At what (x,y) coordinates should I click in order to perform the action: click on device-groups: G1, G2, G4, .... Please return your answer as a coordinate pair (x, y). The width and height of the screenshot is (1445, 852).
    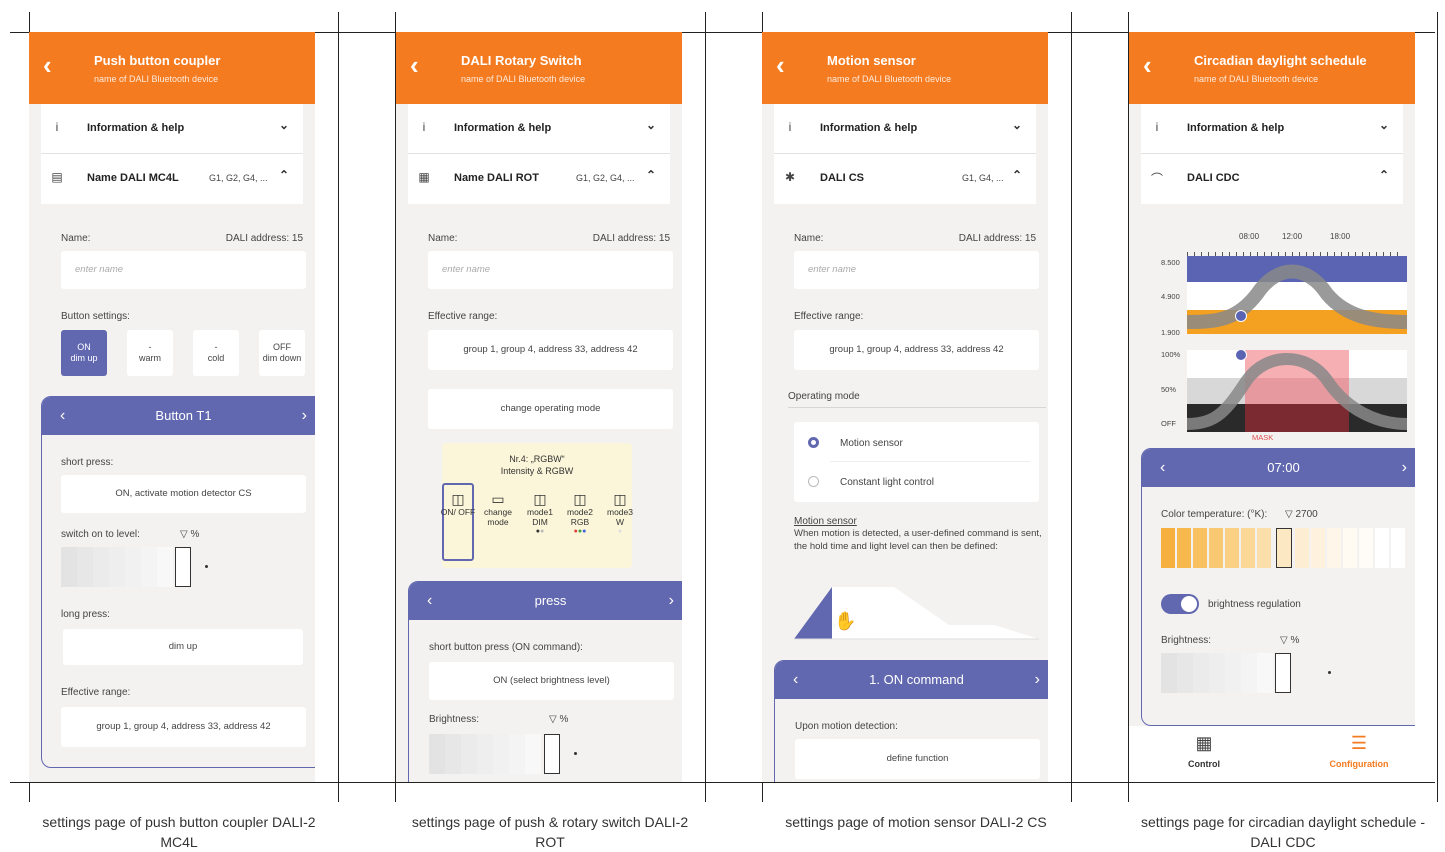
    Looking at the image, I should click on (238, 178).